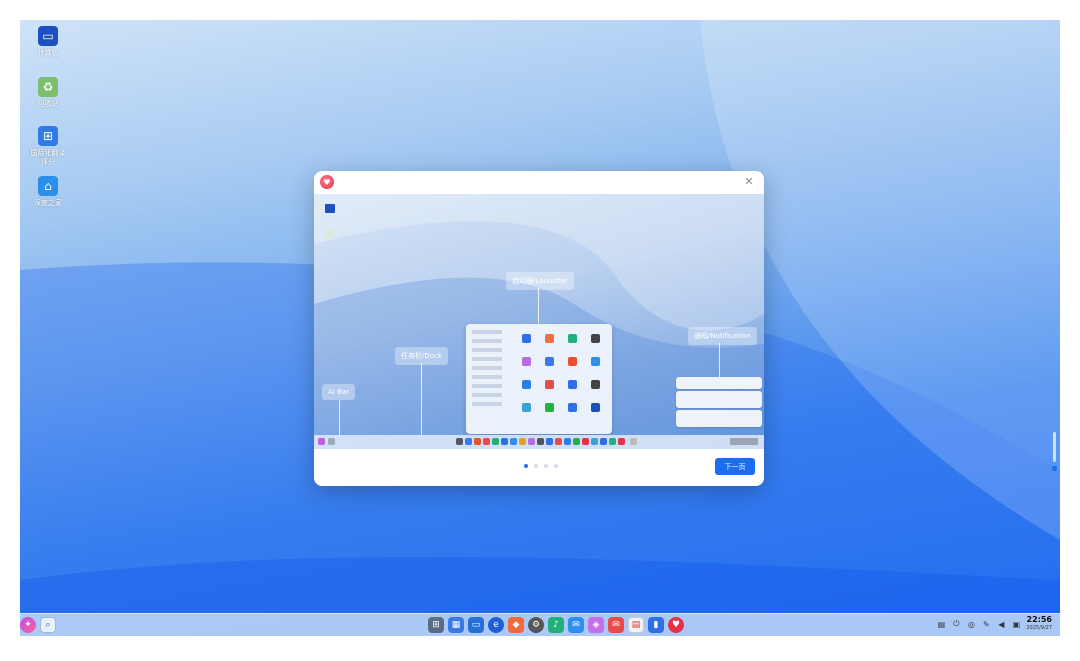  I want to click on pen-icon: ✎, so click(986, 624).